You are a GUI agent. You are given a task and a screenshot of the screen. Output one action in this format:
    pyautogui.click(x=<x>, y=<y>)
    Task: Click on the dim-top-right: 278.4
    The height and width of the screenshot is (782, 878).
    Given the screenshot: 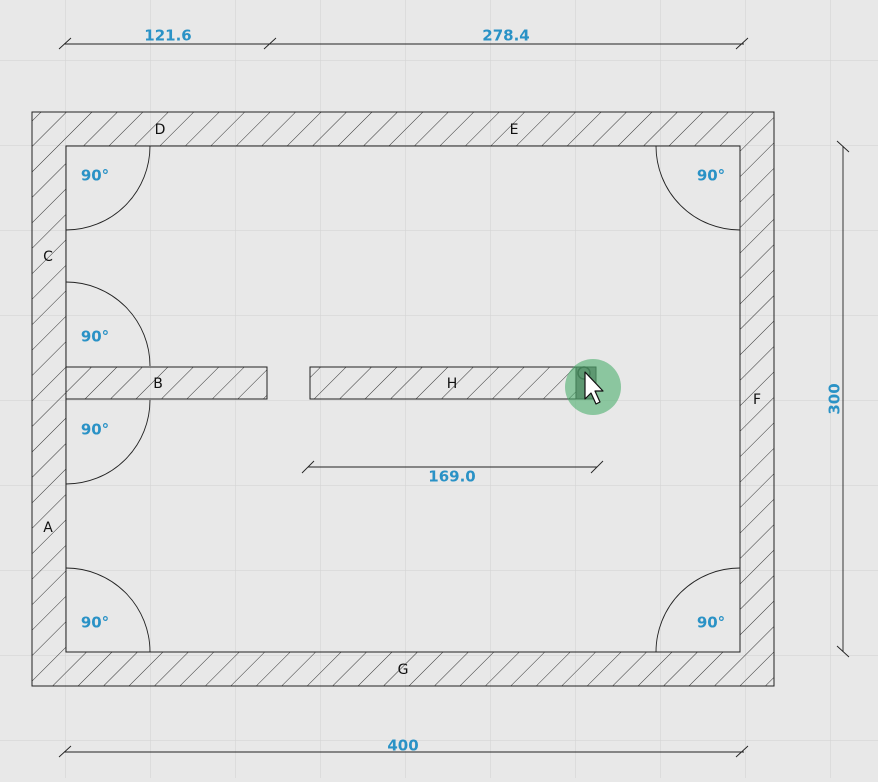 What is the action you would take?
    pyautogui.click(x=505, y=36)
    